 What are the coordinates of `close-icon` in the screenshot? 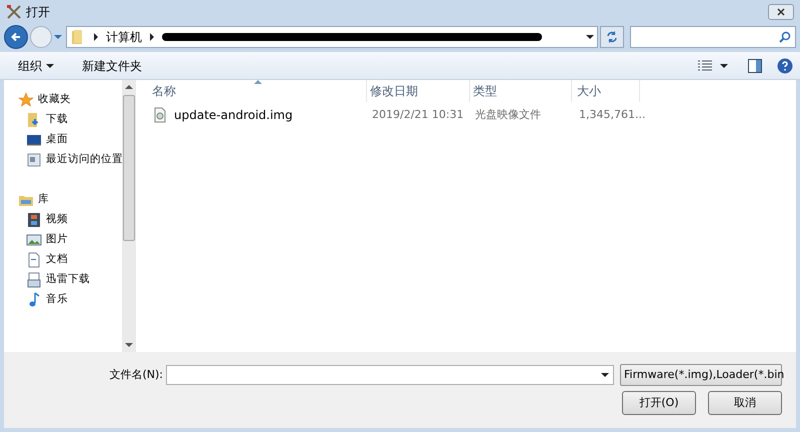 It's located at (781, 12).